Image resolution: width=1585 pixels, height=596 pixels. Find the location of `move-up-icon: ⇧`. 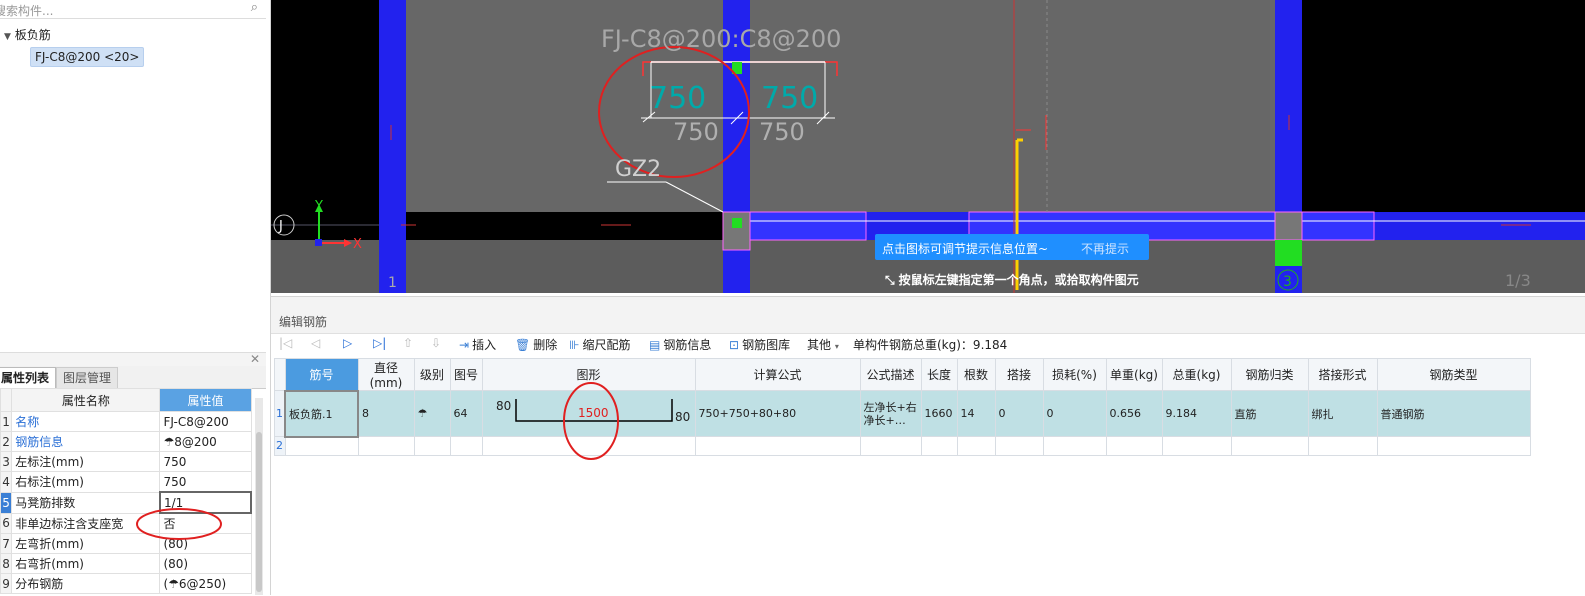

move-up-icon: ⇧ is located at coordinates (408, 343).